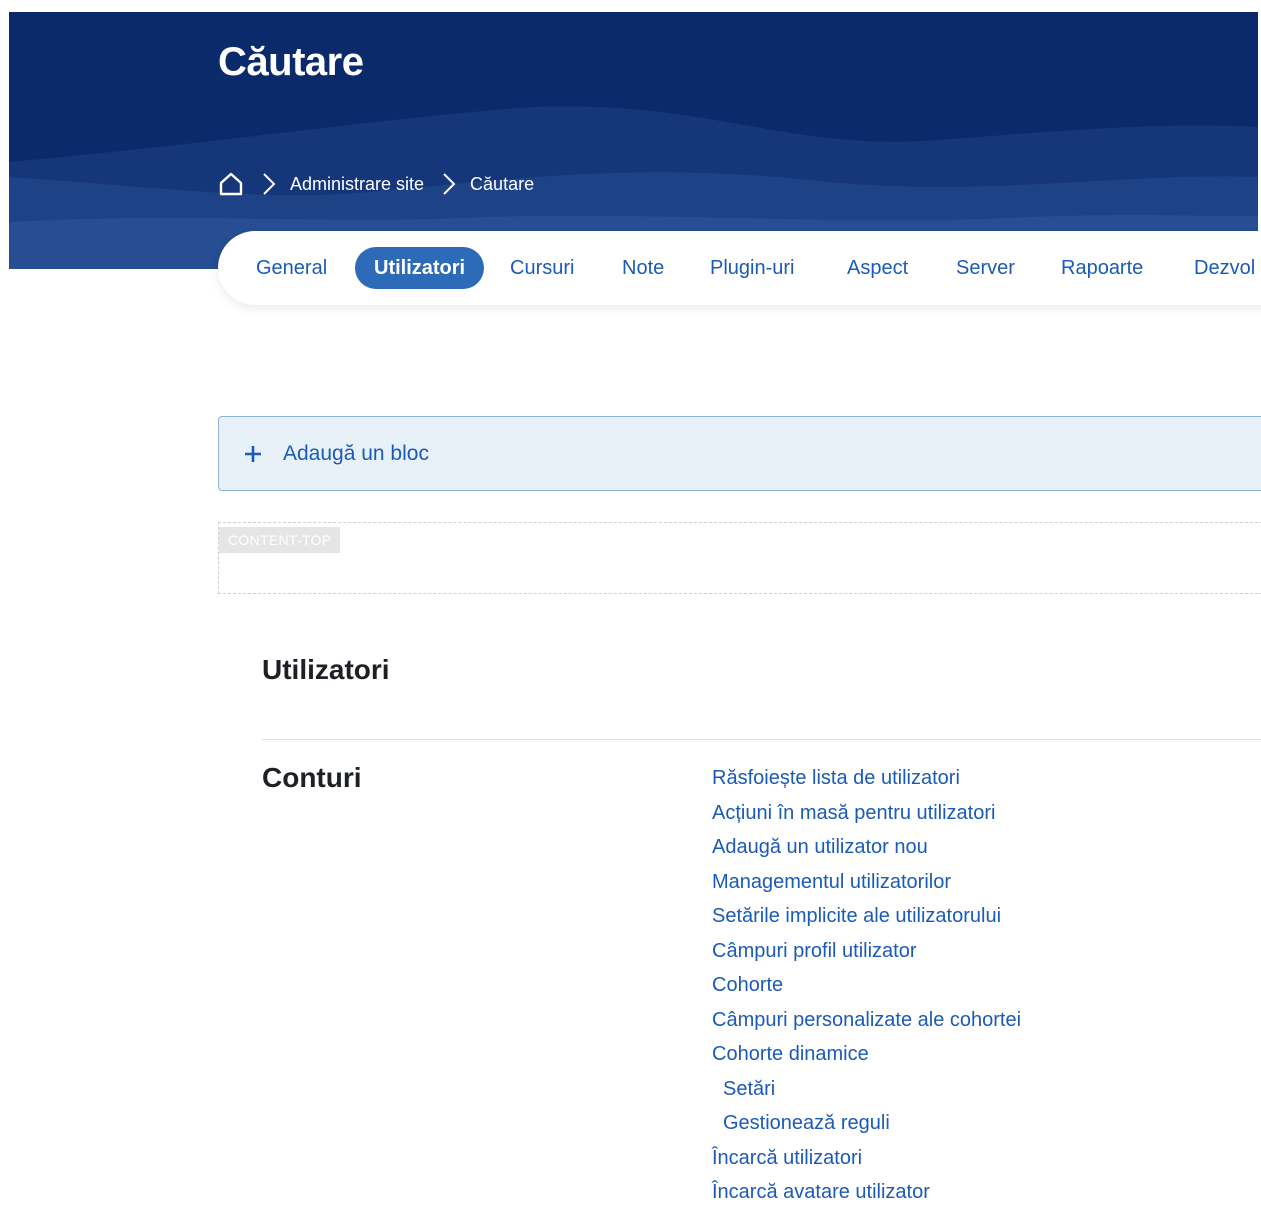 The image size is (1261, 1212). Describe the element at coordinates (866, 1091) in the screenshot. I see `list-item: Setări` at that location.